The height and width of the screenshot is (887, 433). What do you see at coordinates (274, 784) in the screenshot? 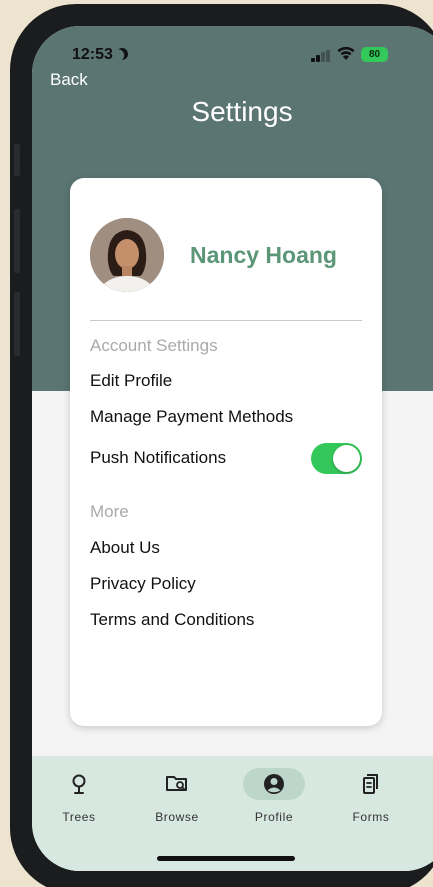
I see `user-circle-icon` at bounding box center [274, 784].